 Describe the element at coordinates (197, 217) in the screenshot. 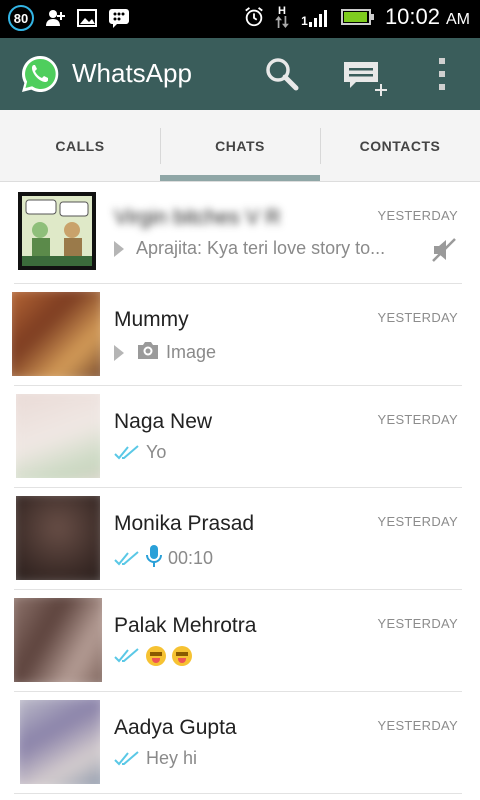

I see `chat-name: Virgin bitches V R` at that location.